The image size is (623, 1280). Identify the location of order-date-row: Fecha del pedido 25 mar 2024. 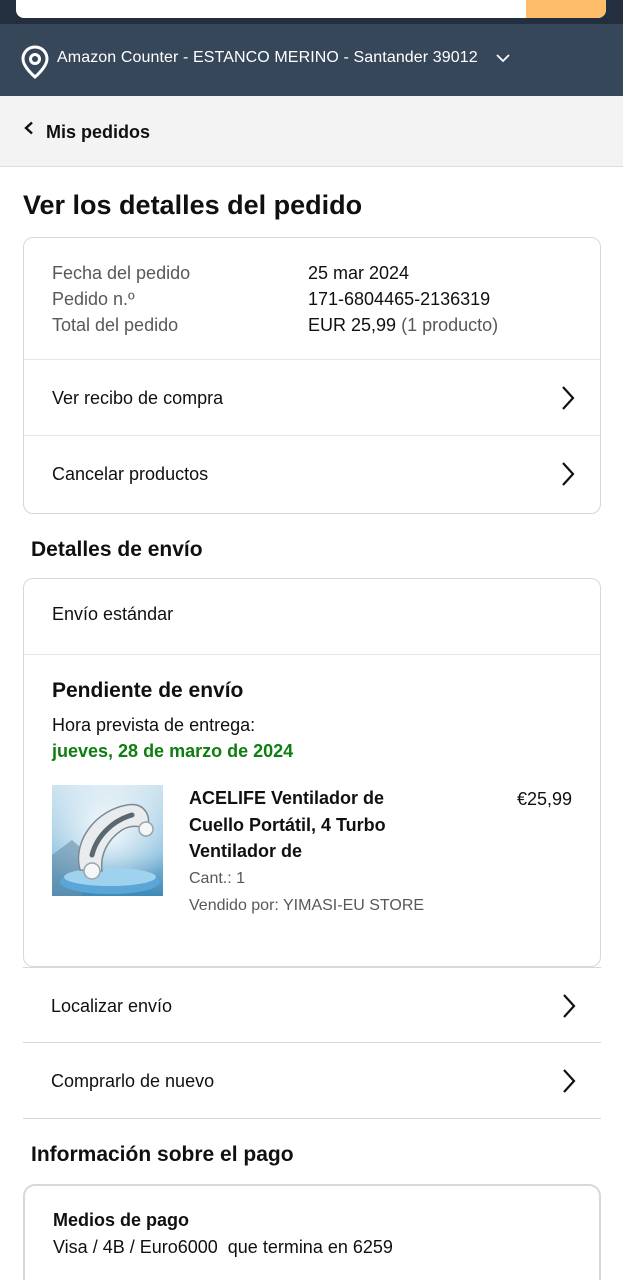
(230, 273).